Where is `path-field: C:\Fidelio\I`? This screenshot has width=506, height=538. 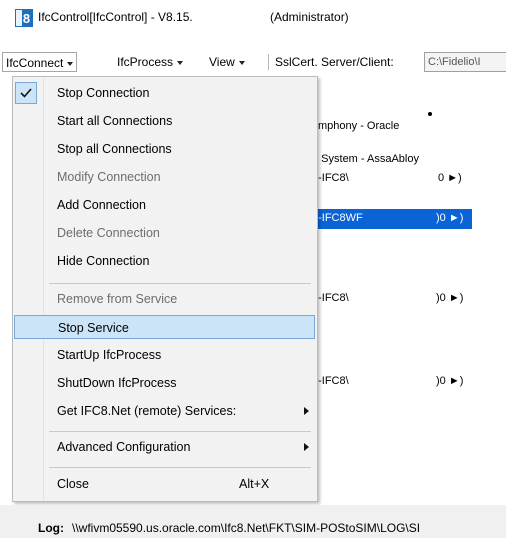 path-field: C:\Fidelio\I is located at coordinates (465, 62).